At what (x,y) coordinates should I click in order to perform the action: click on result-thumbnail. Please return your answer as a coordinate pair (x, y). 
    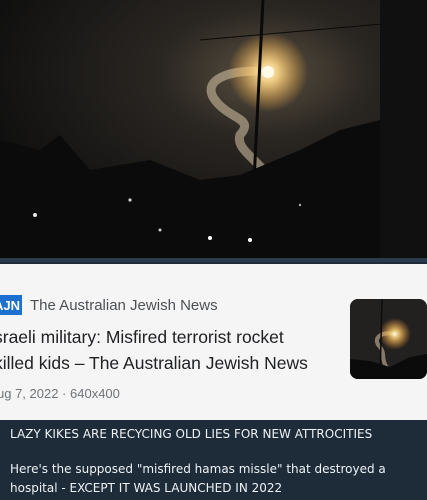
    Looking at the image, I should click on (388, 339).